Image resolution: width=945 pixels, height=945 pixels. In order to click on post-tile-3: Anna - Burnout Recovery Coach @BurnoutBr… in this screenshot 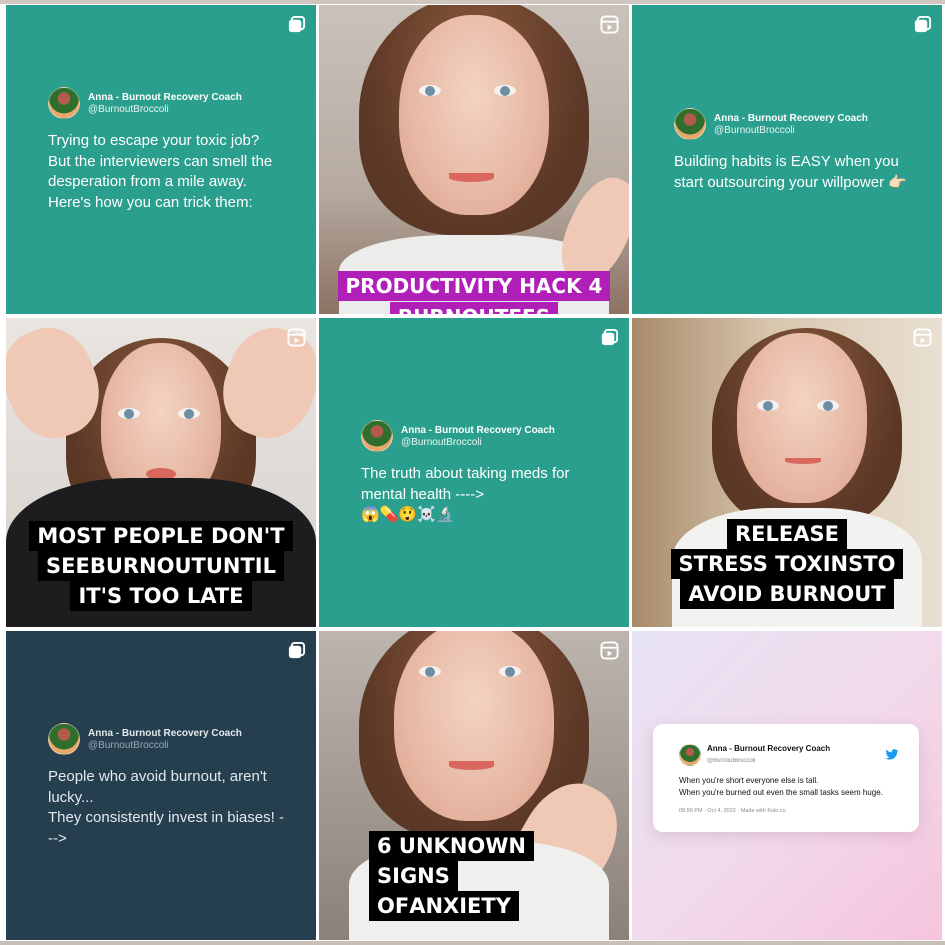, I will do `click(787, 159)`.